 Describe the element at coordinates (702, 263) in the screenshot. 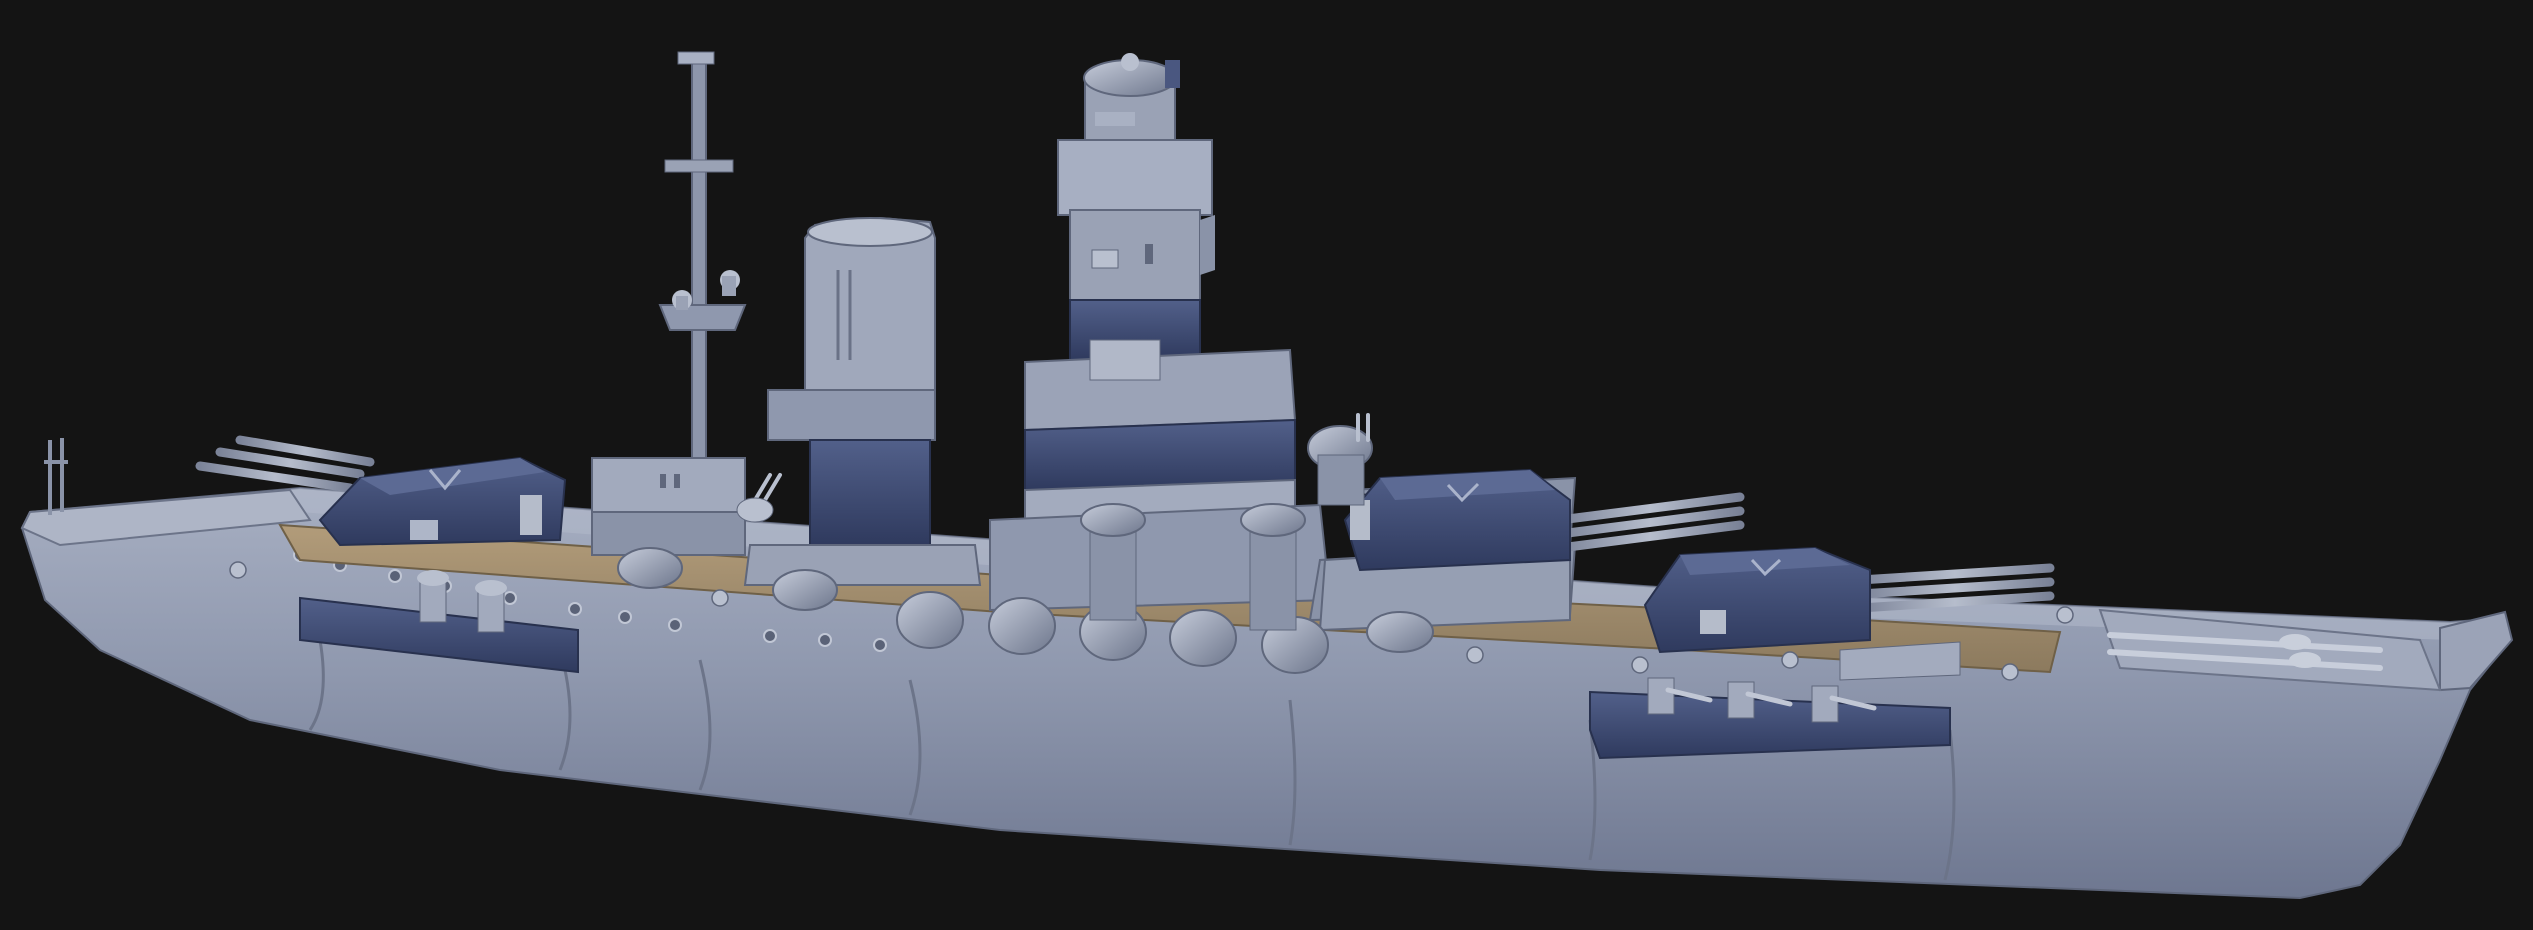

I see `mast` at that location.